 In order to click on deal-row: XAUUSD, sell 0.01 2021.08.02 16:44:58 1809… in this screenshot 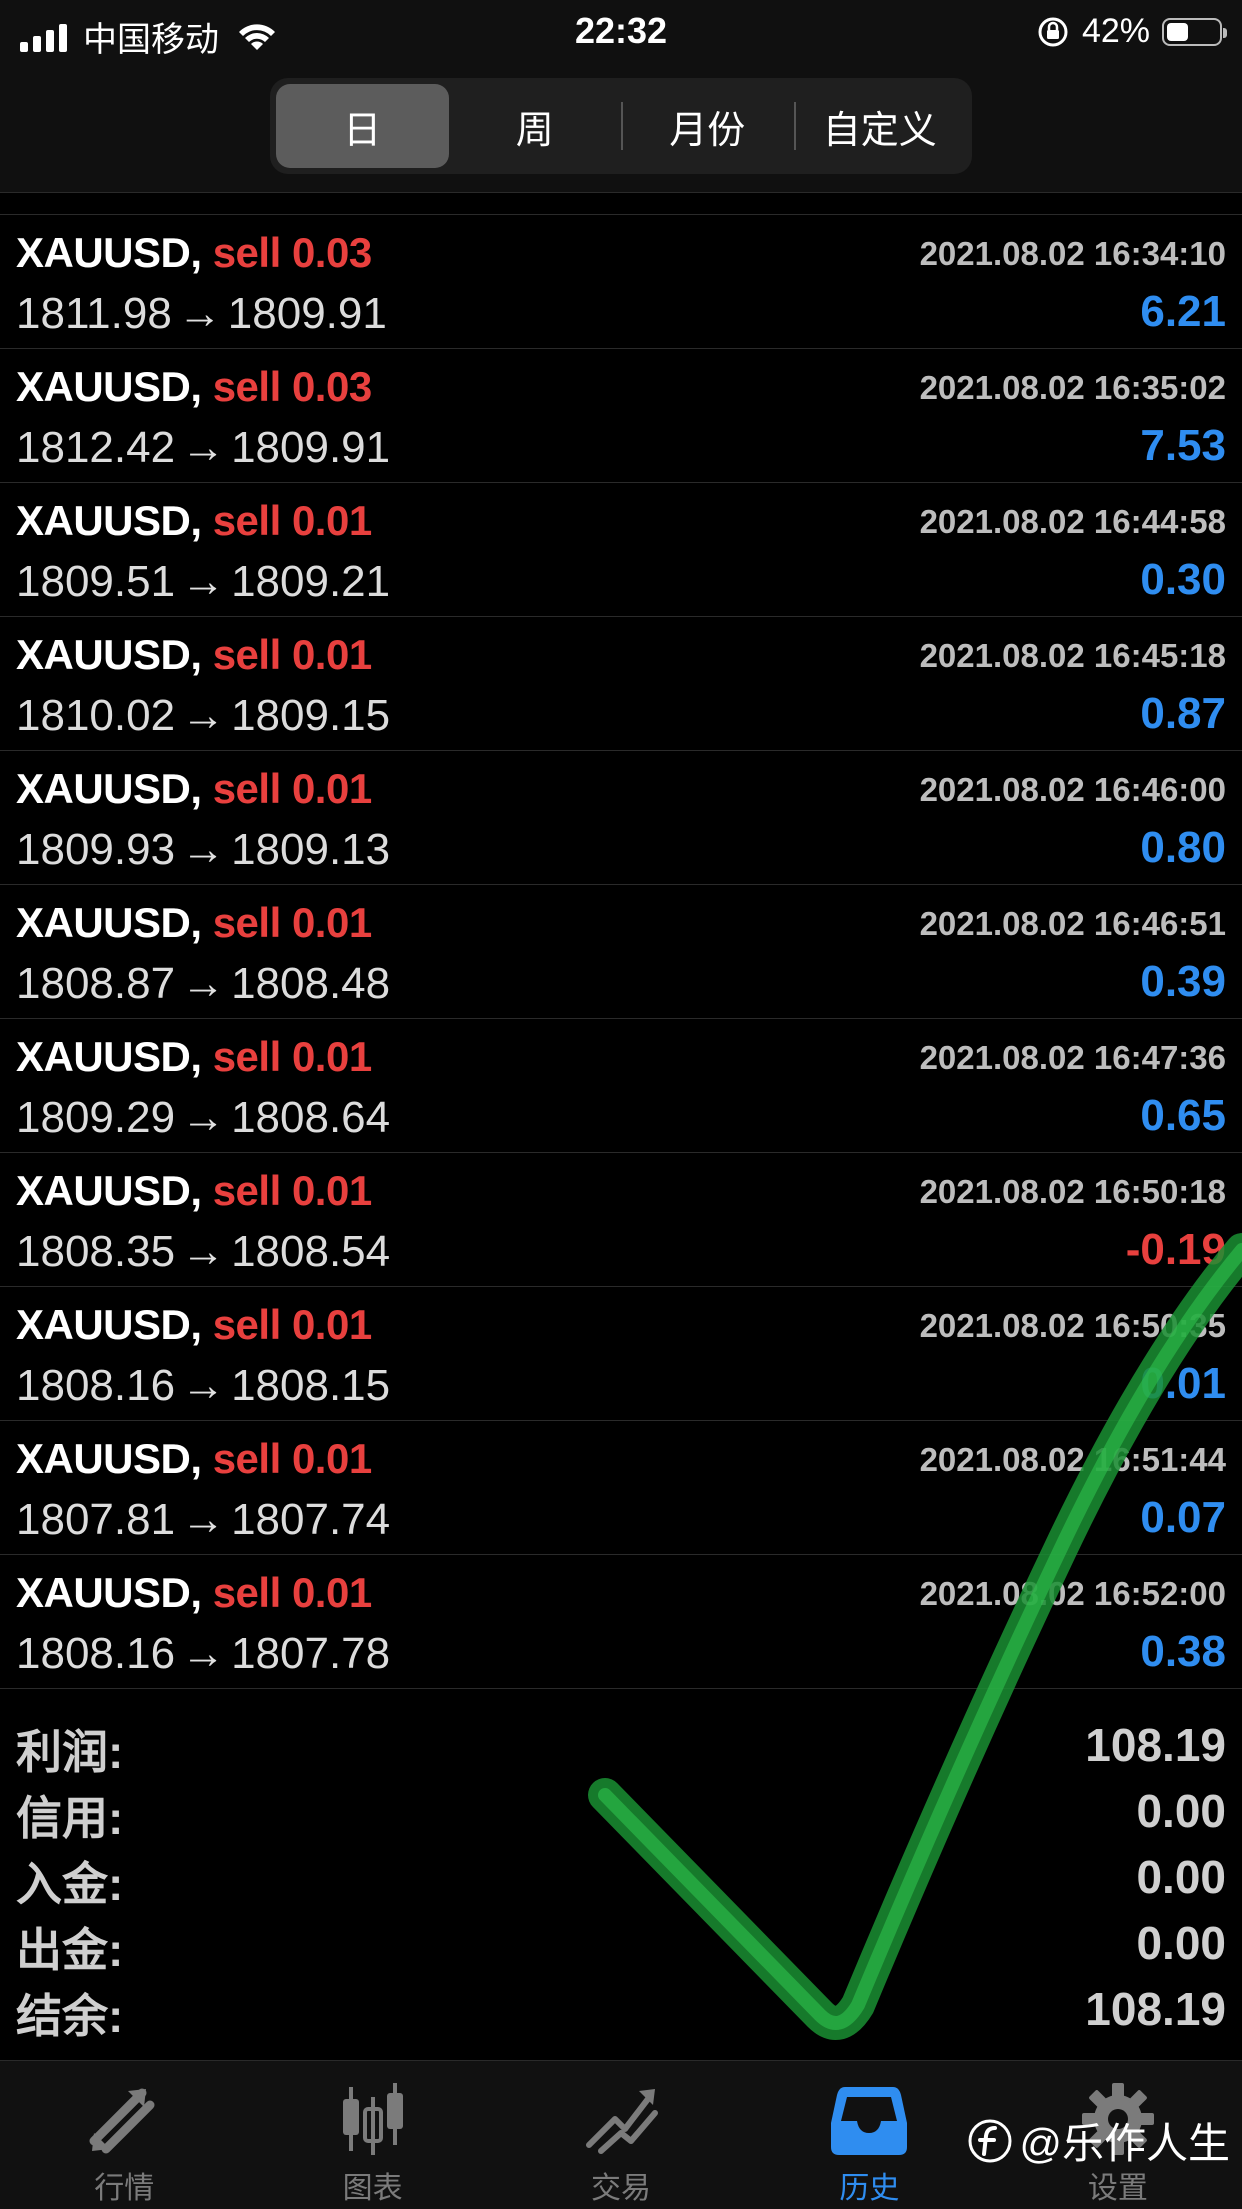, I will do `click(621, 550)`.